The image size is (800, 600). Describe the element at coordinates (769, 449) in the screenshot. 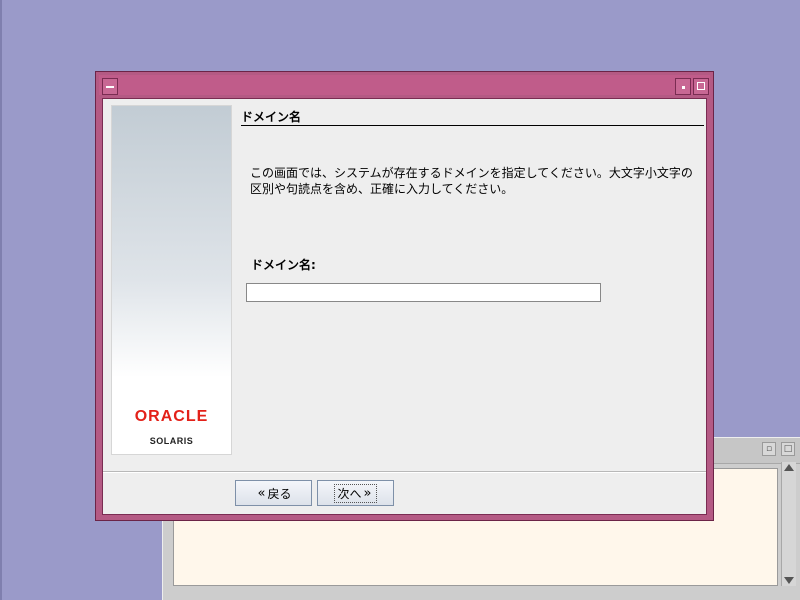

I see `minimize-icon: ▫` at that location.